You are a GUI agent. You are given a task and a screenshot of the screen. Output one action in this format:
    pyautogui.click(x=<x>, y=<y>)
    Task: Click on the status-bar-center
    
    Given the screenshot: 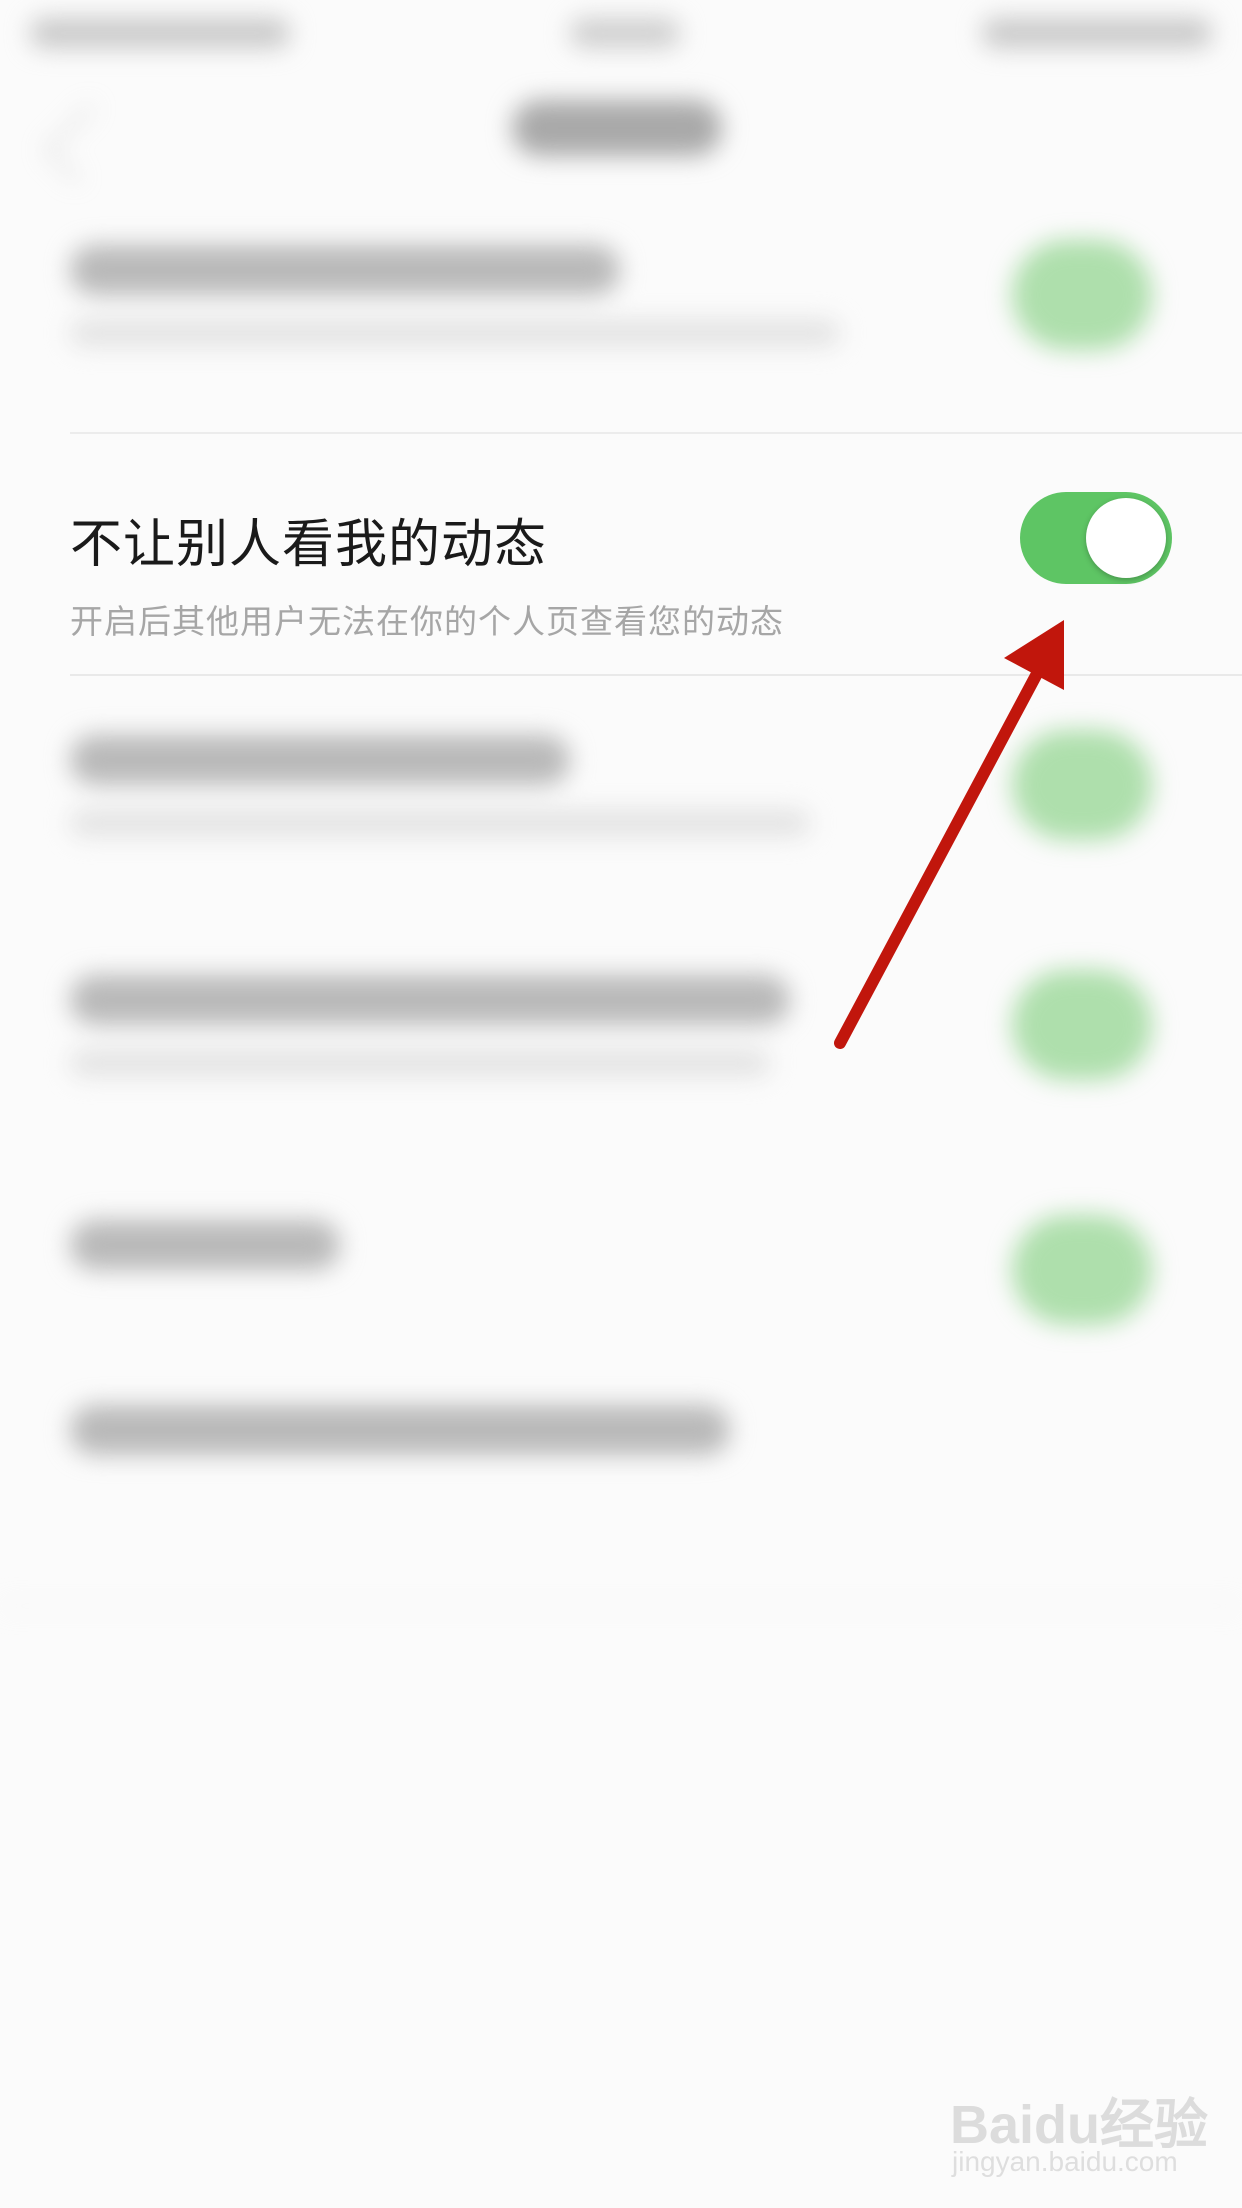 What is the action you would take?
    pyautogui.click(x=625, y=33)
    